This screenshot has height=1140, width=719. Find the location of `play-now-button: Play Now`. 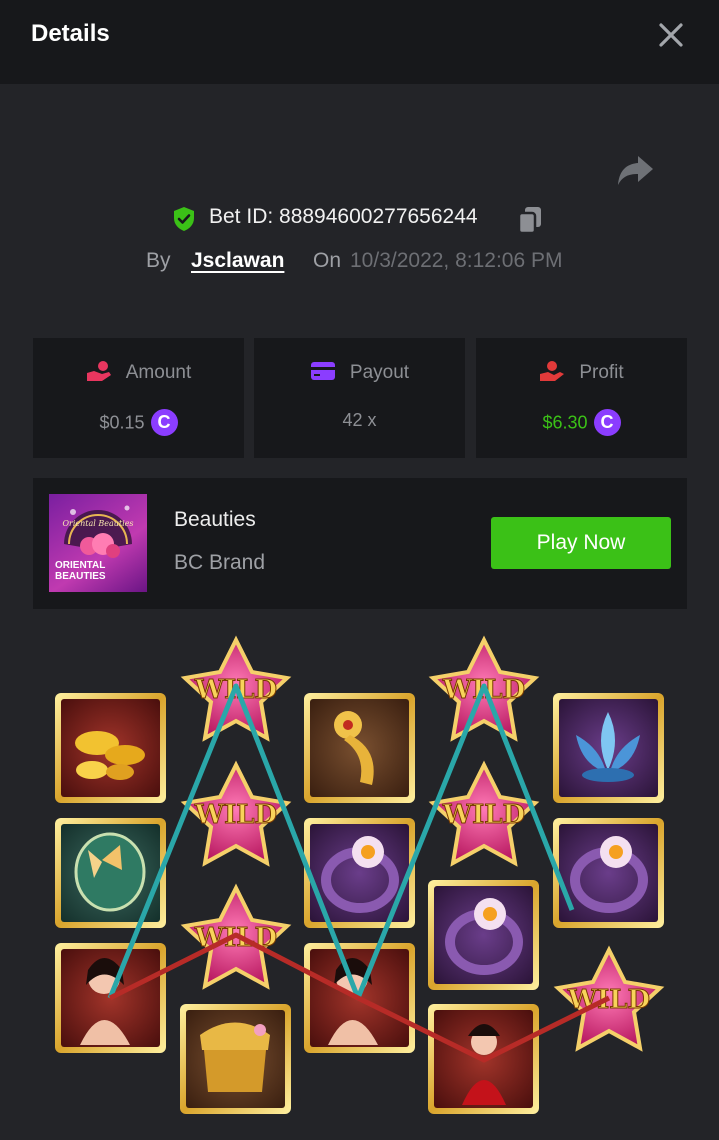

play-now-button: Play Now is located at coordinates (581, 543).